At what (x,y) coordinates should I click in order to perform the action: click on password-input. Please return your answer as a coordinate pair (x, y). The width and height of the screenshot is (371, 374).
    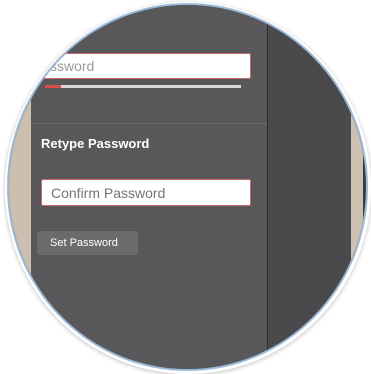
    Looking at the image, I should click on (146, 66).